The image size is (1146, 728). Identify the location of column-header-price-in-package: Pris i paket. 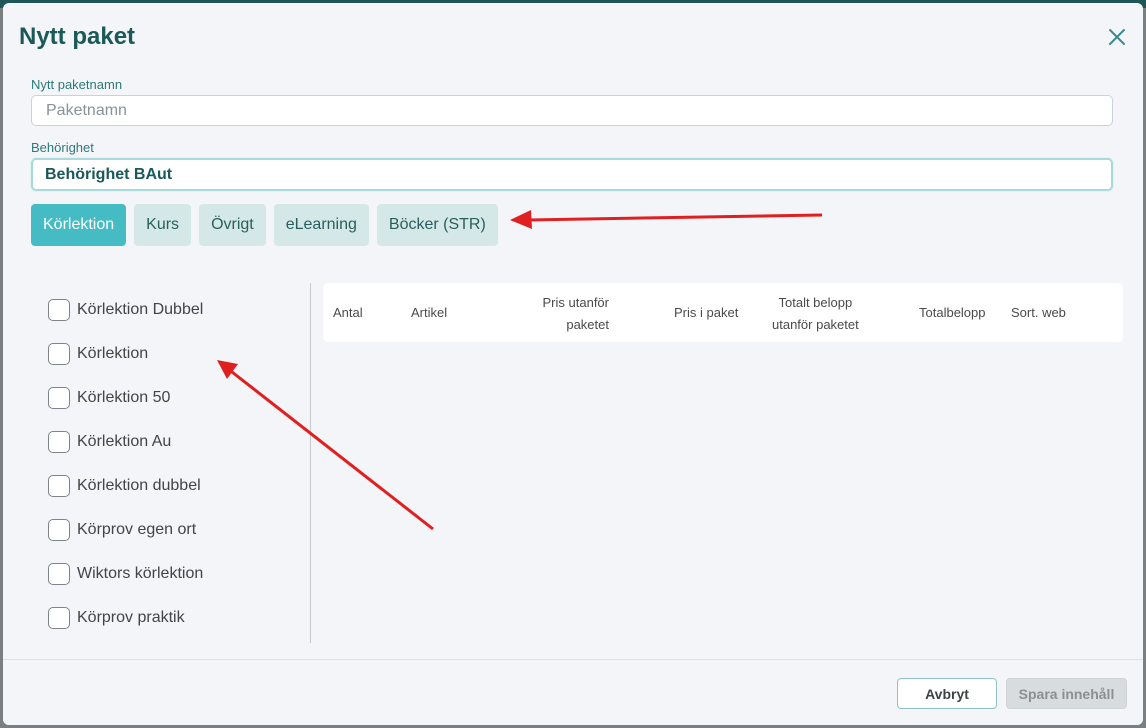
(706, 312).